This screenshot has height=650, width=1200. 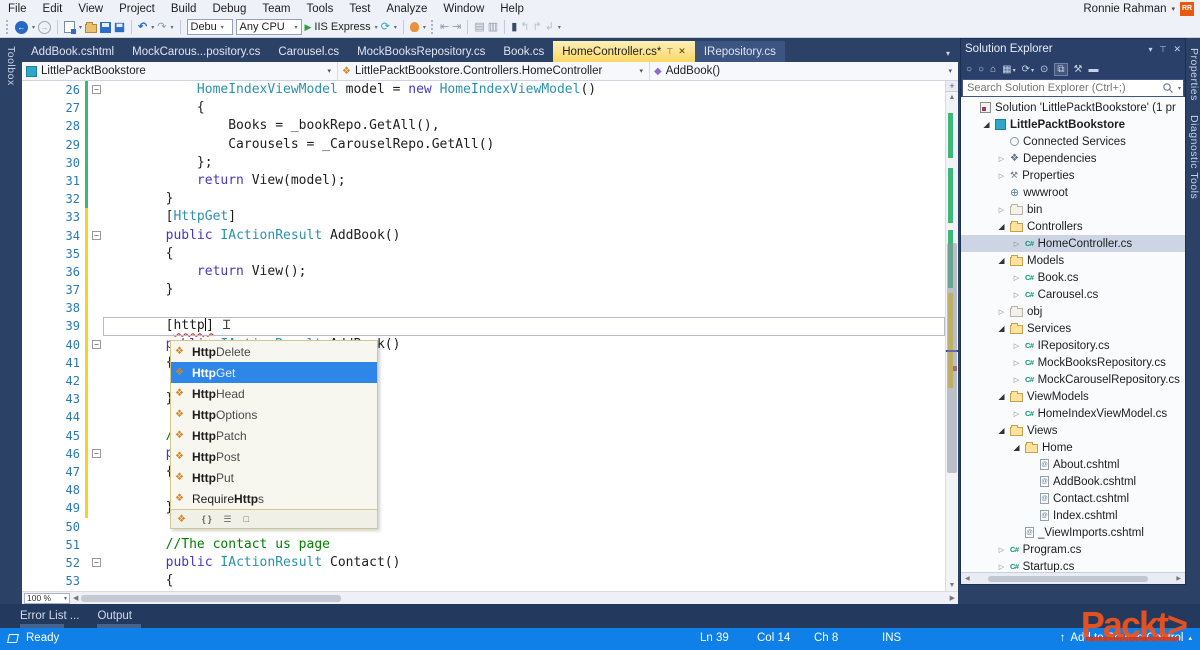 I want to click on completion-item-httpput: ❖ HttpPut, so click(x=274, y=477).